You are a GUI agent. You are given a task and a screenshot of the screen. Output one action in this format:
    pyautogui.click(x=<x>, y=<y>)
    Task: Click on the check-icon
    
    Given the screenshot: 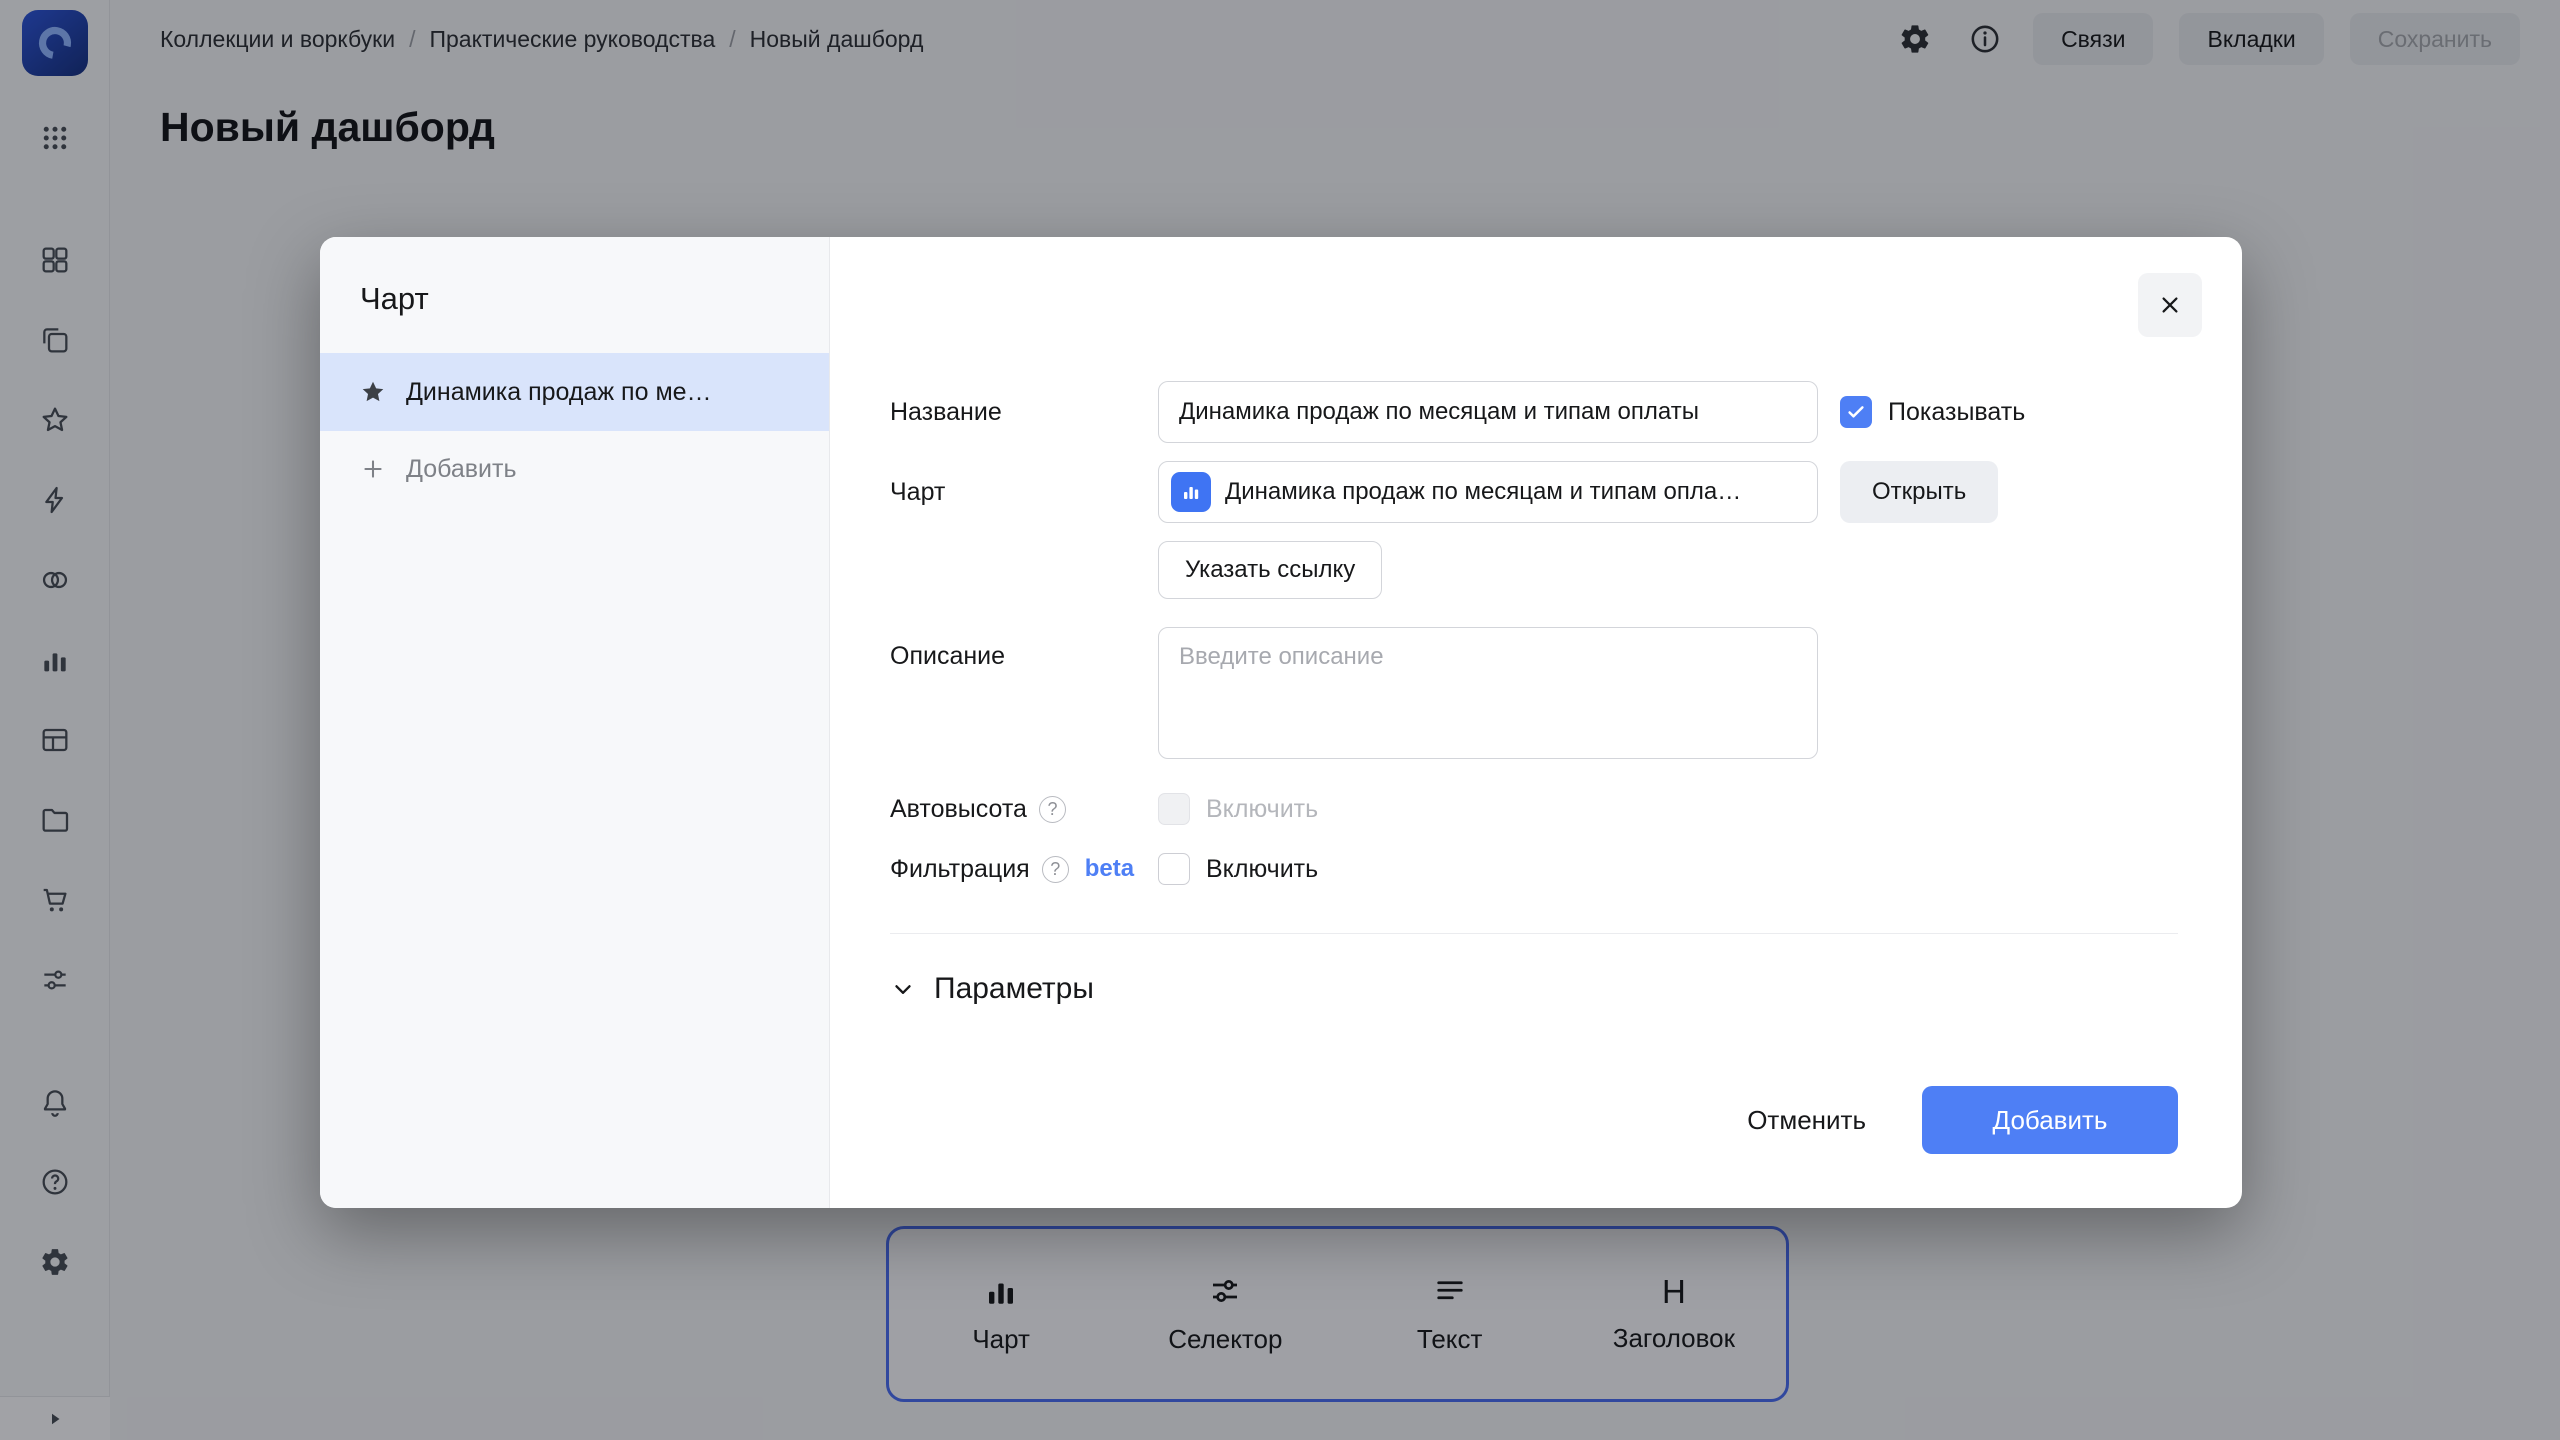 What is the action you would take?
    pyautogui.click(x=1856, y=412)
    